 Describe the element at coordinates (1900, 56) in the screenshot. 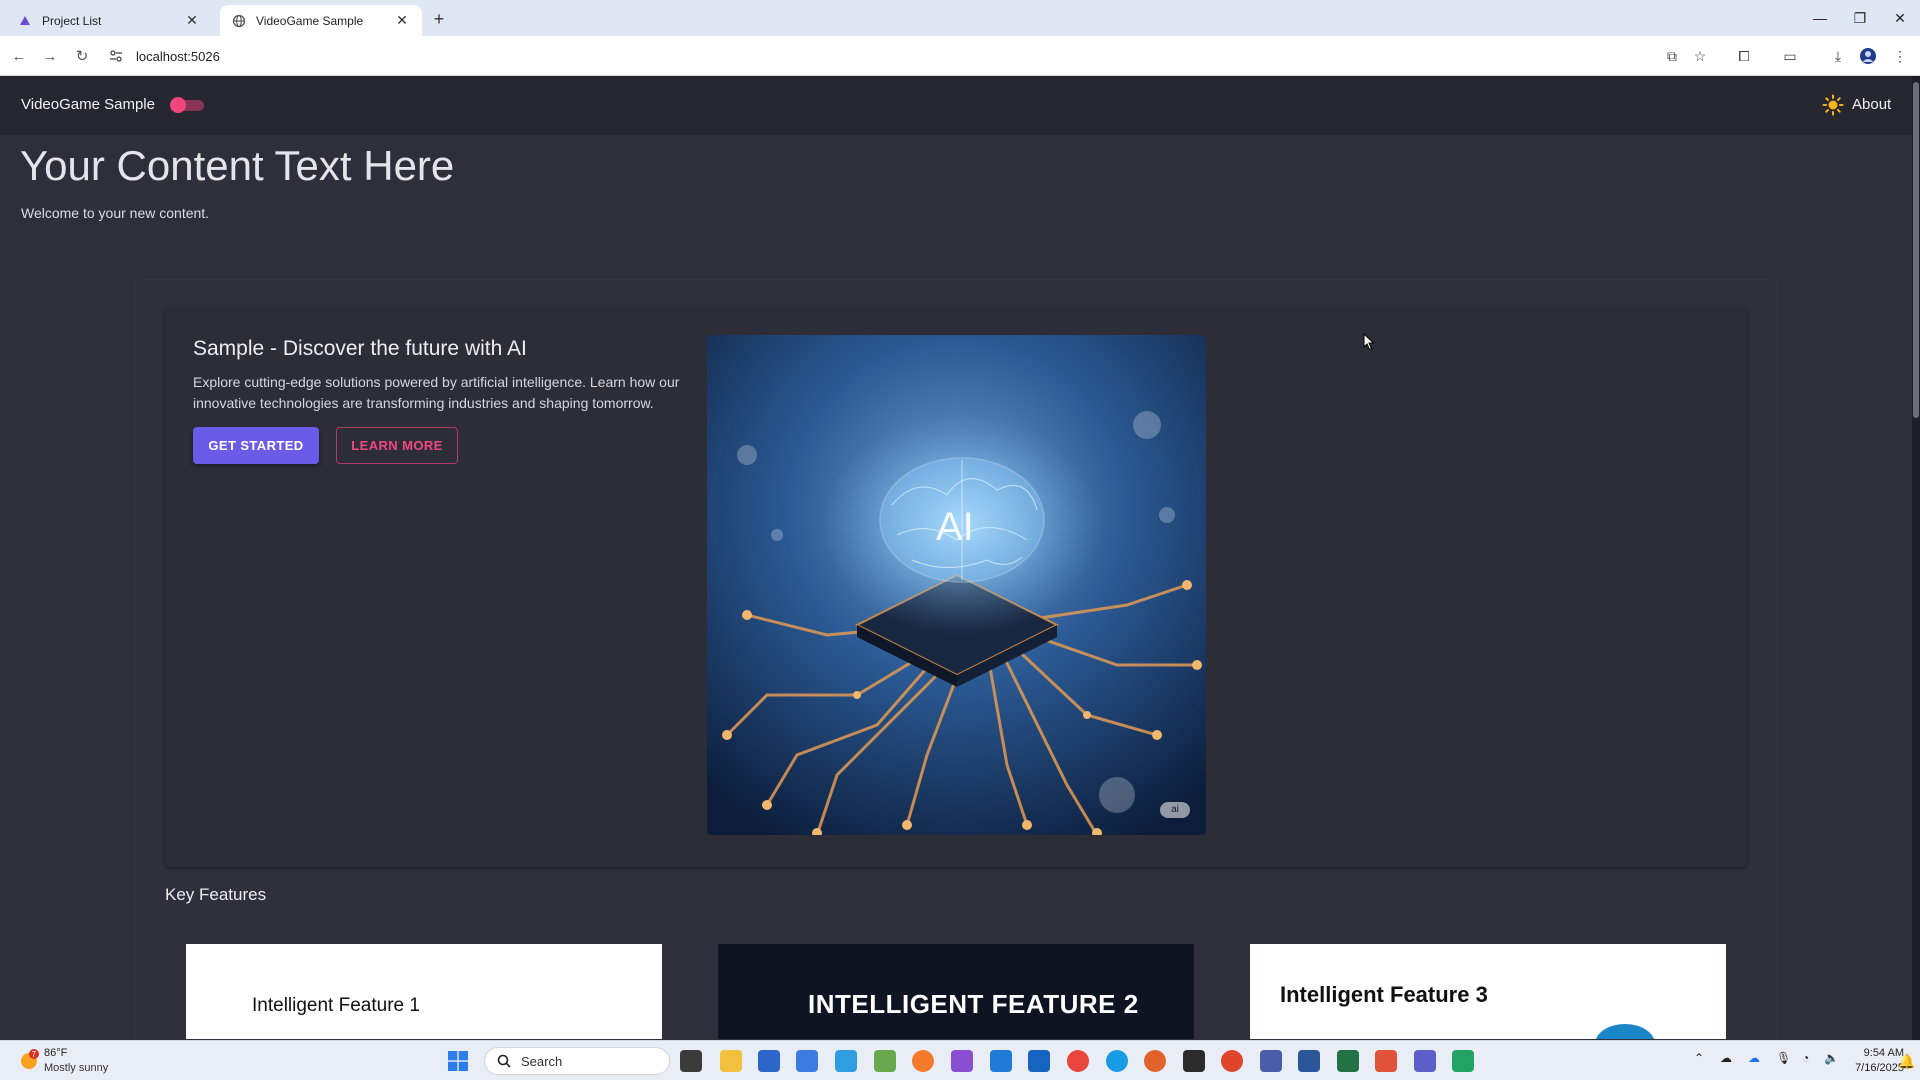

I see `more-menu-icon: ⋮` at that location.